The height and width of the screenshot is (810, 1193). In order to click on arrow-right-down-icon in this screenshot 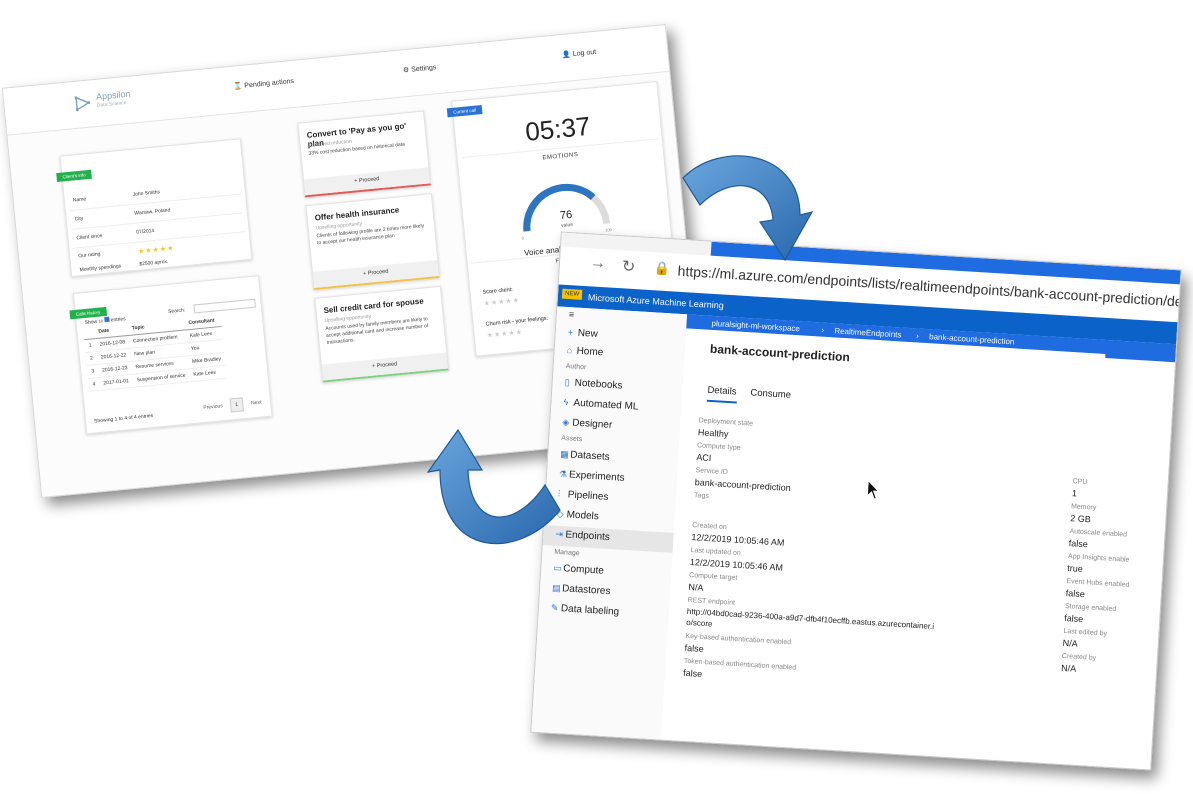, I will do `click(748, 208)`.